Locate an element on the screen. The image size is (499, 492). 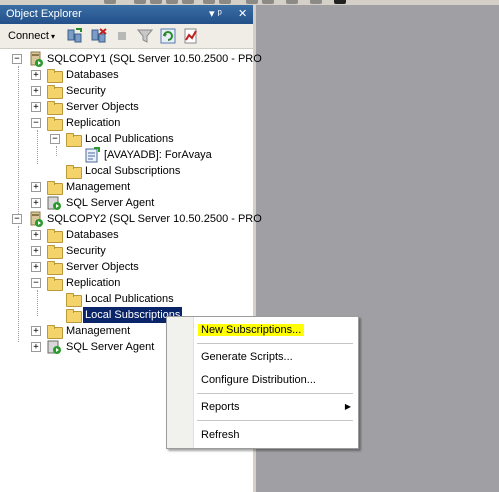
close-icon: ✕ is located at coordinates (242, 13).